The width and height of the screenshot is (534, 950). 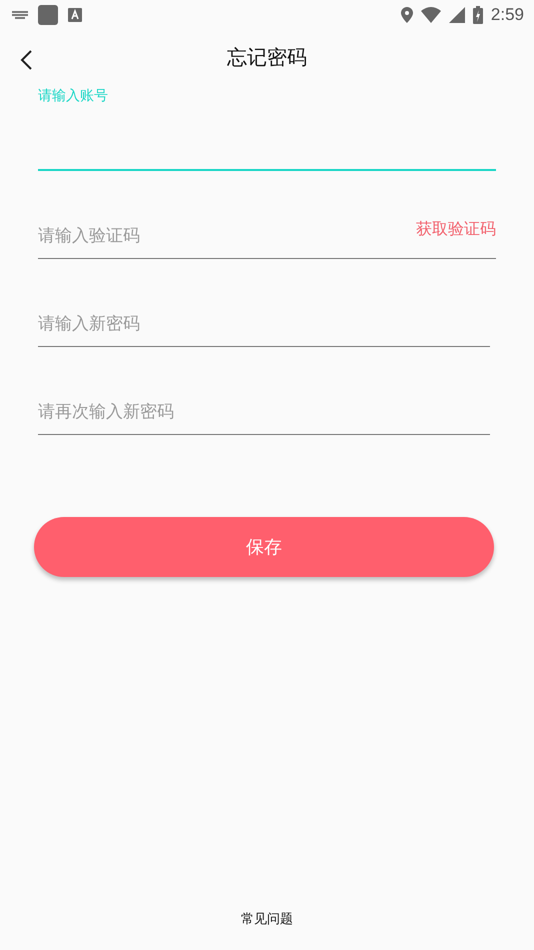 I want to click on keyboard-icon, so click(x=20, y=15).